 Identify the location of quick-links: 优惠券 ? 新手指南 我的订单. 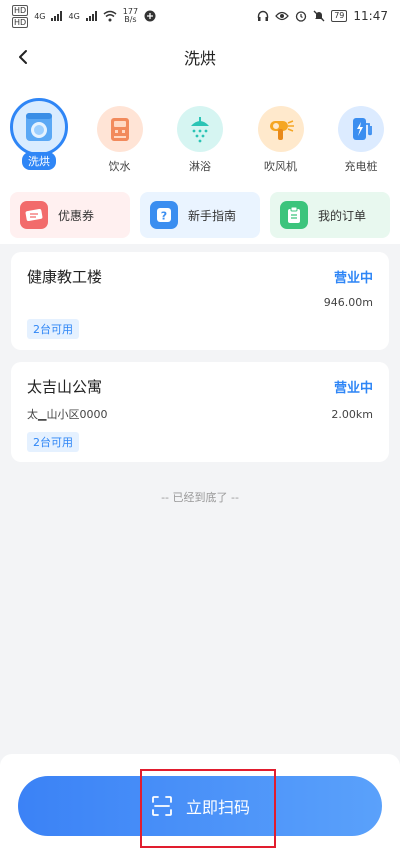
(200, 215).